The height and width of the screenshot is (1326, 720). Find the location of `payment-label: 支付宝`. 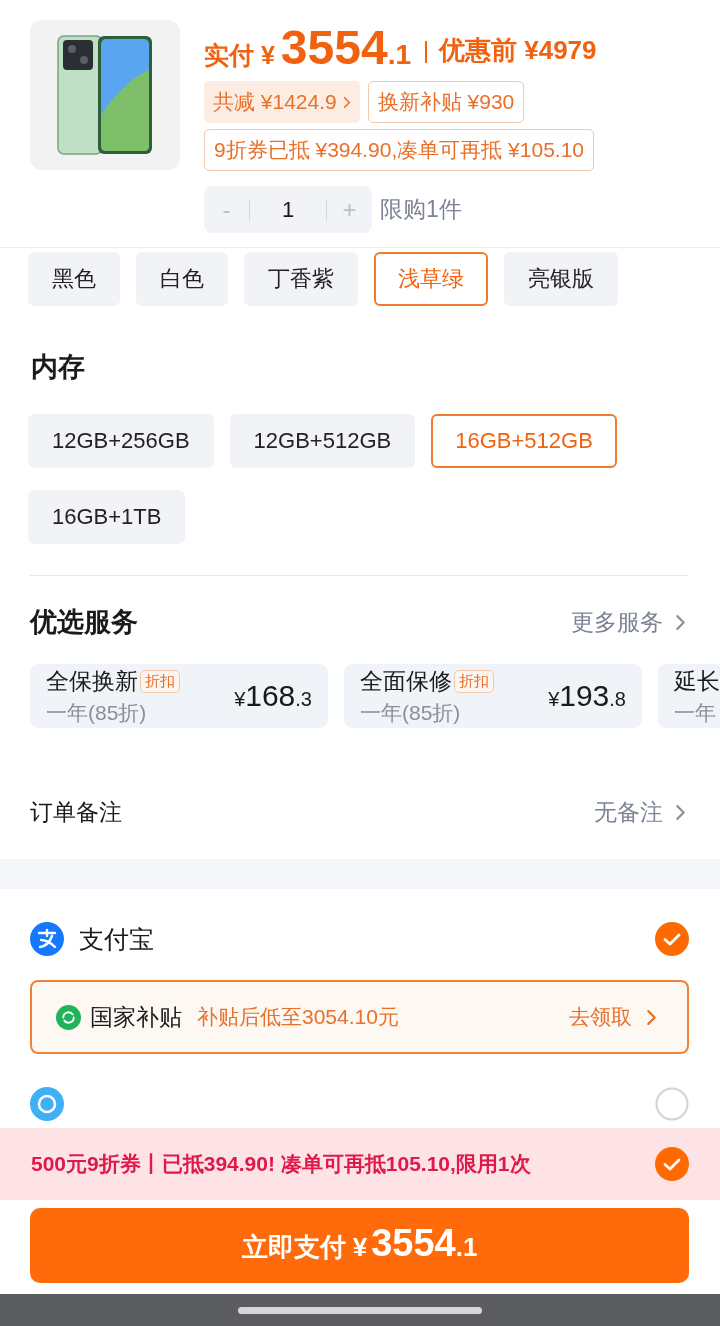

payment-label: 支付宝 is located at coordinates (116, 939).